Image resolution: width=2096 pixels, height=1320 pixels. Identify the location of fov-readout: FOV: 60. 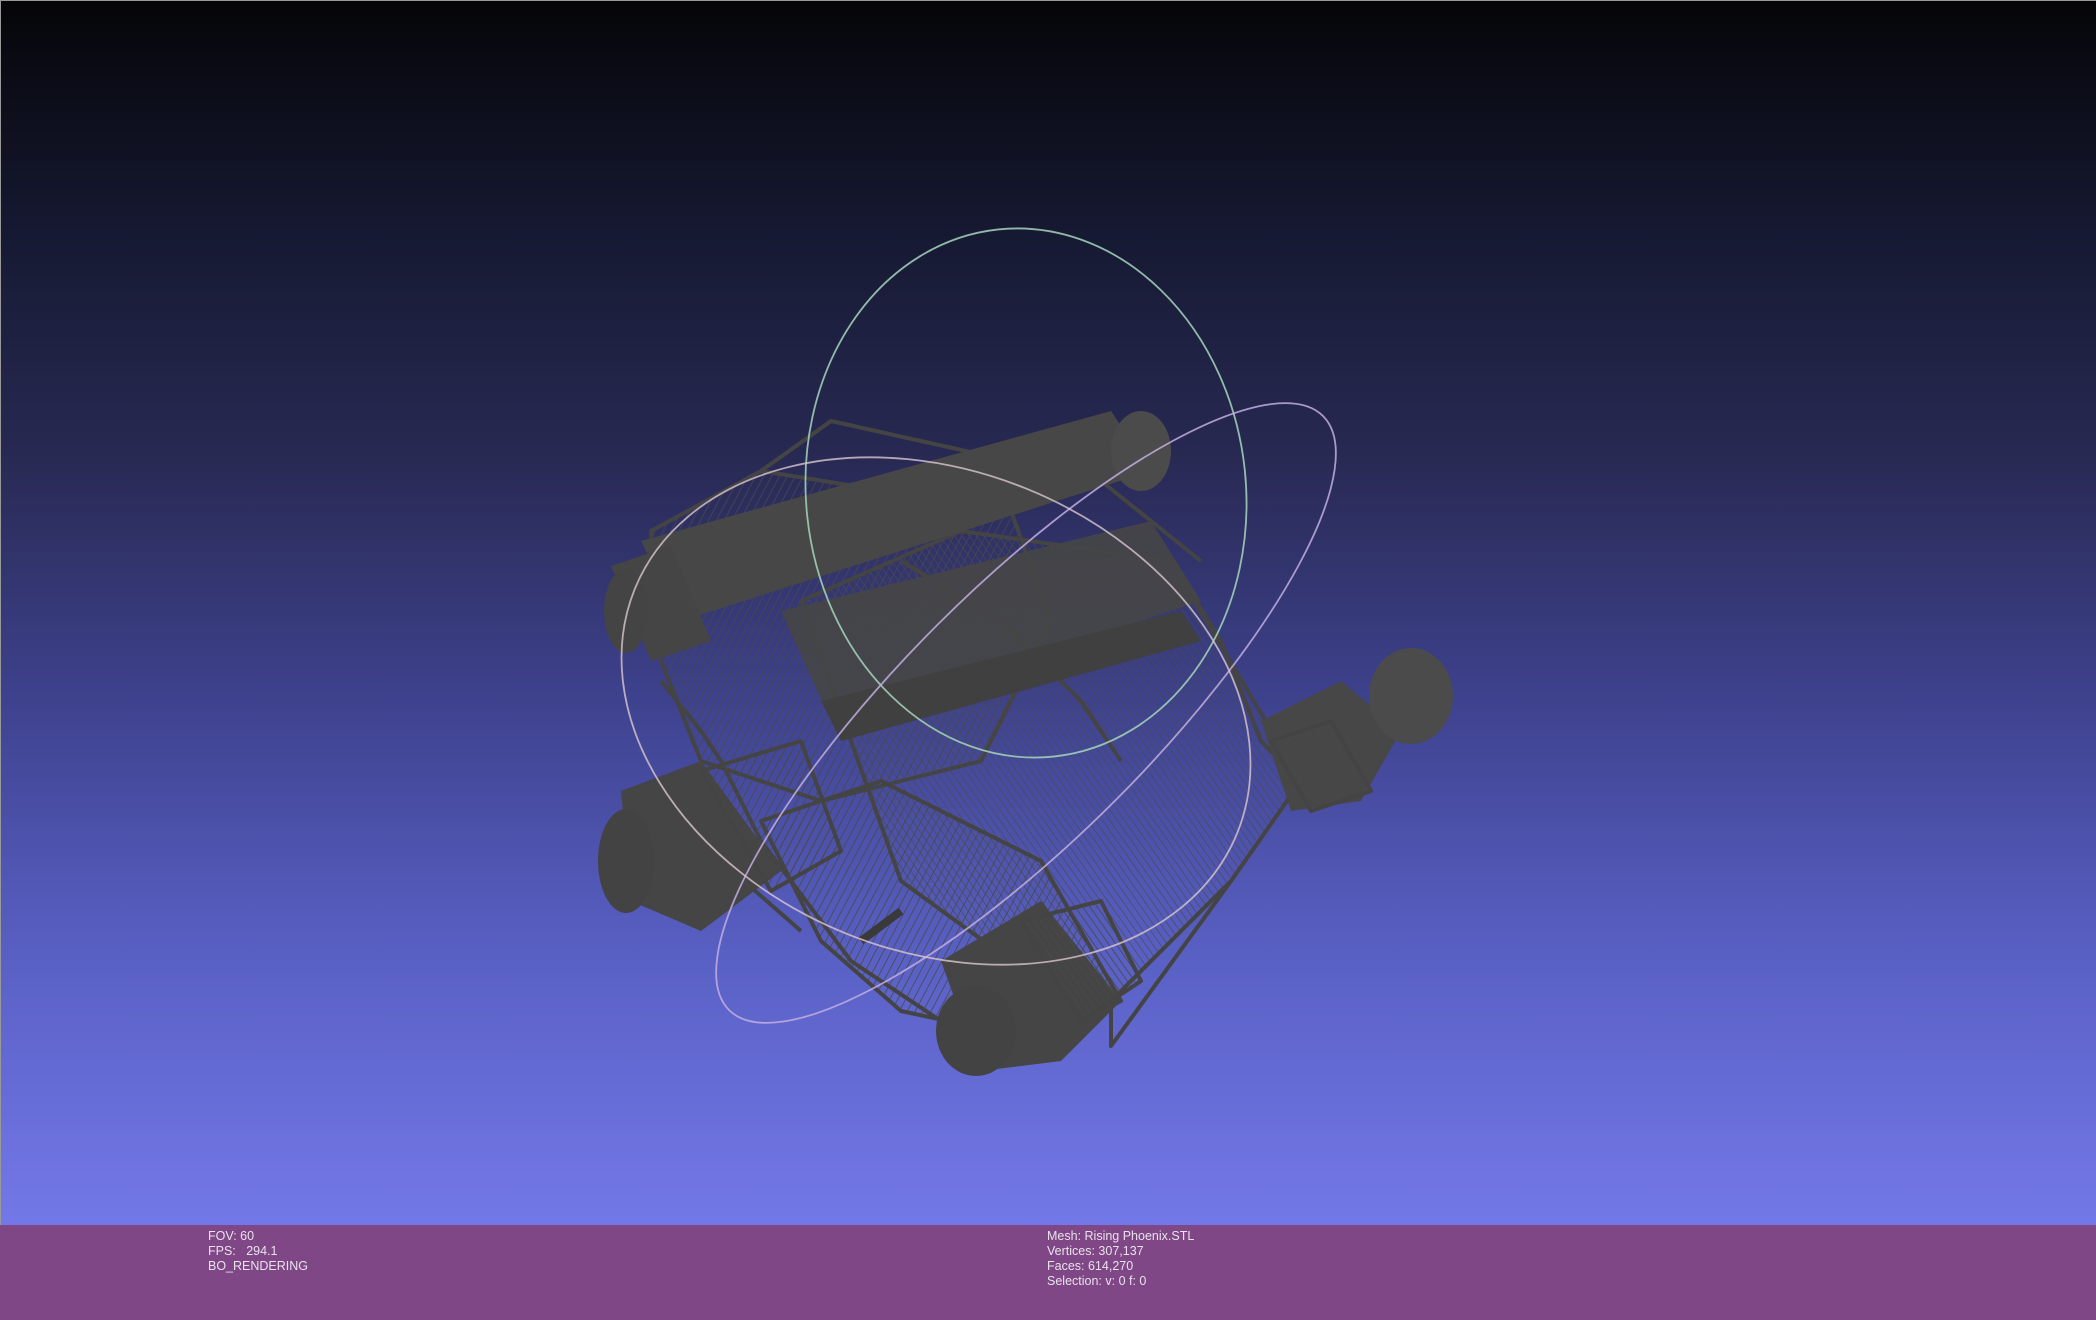
(231, 1236).